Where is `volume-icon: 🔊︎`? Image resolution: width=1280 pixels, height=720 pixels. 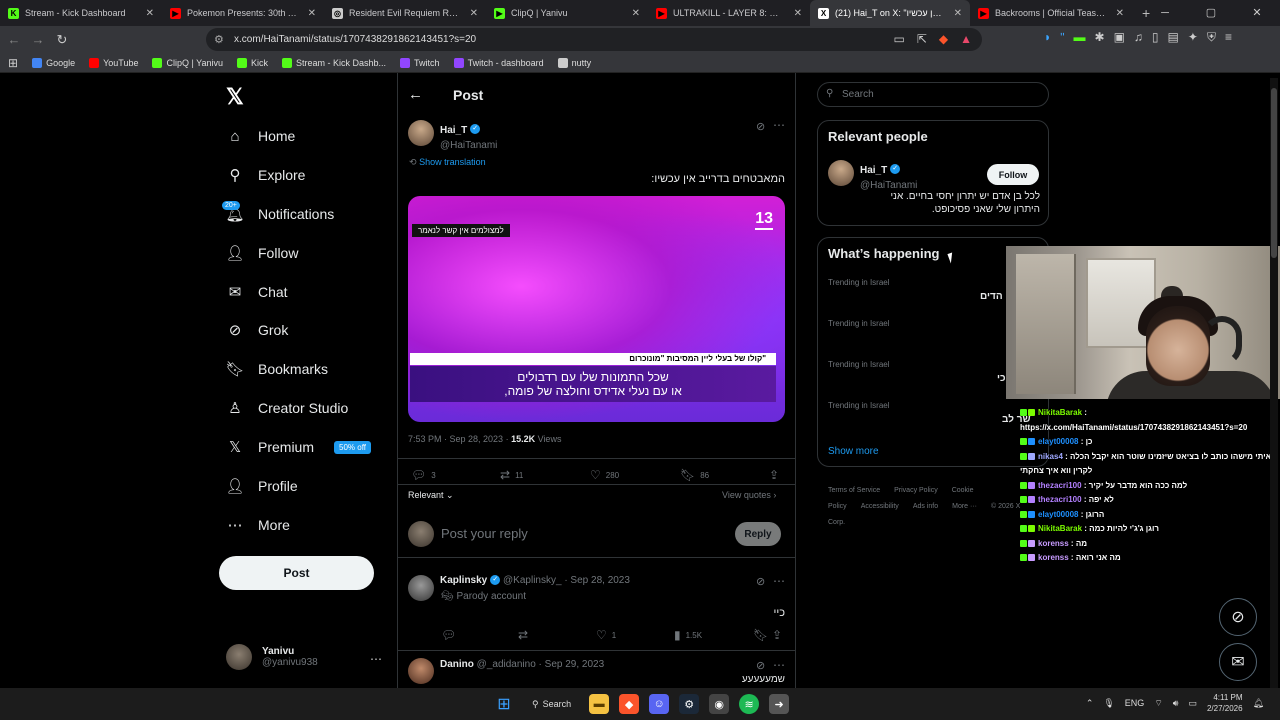
volume-icon: 🔊︎ is located at coordinates (1176, 703).